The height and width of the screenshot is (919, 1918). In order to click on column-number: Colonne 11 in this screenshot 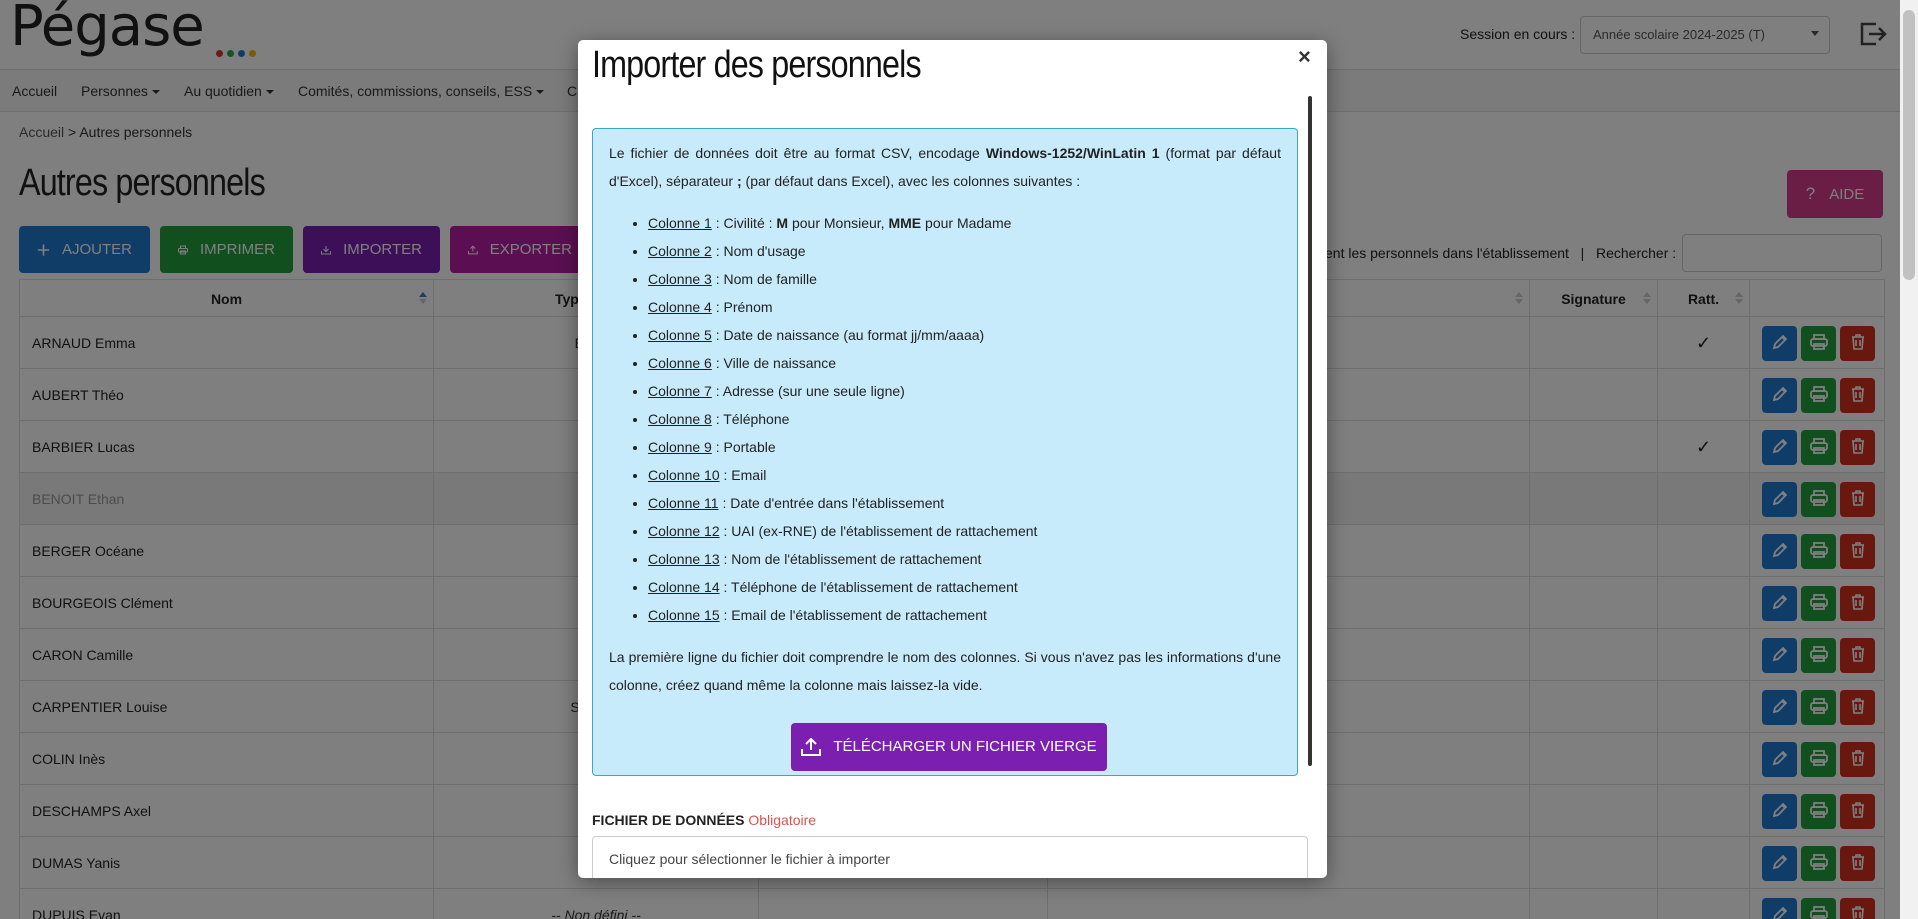, I will do `click(683, 503)`.